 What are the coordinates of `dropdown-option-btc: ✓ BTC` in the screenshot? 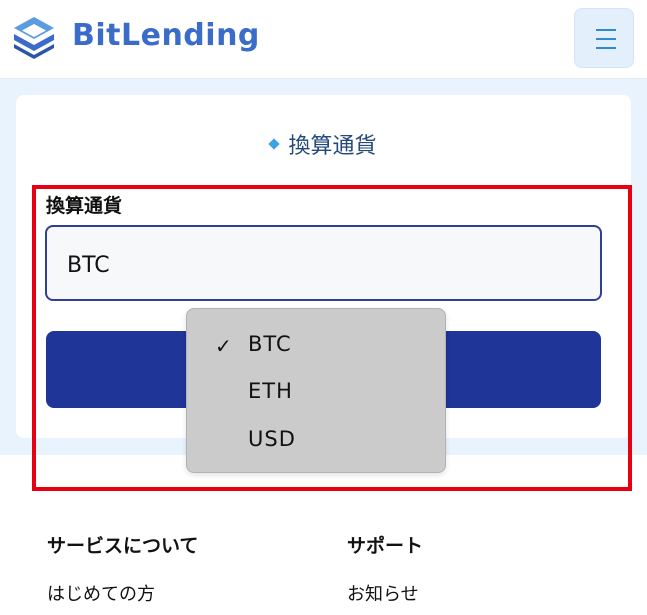 It's located at (316, 344).